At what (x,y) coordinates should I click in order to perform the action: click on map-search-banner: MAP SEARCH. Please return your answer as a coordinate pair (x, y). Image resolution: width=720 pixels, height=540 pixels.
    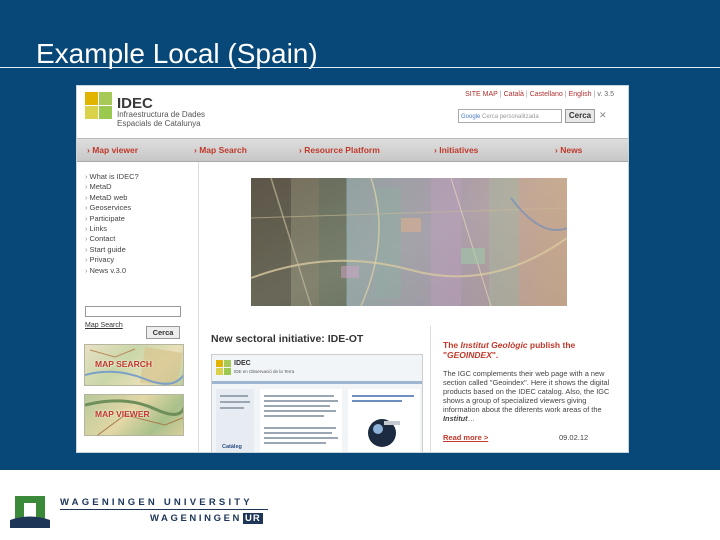
    Looking at the image, I should click on (134, 365).